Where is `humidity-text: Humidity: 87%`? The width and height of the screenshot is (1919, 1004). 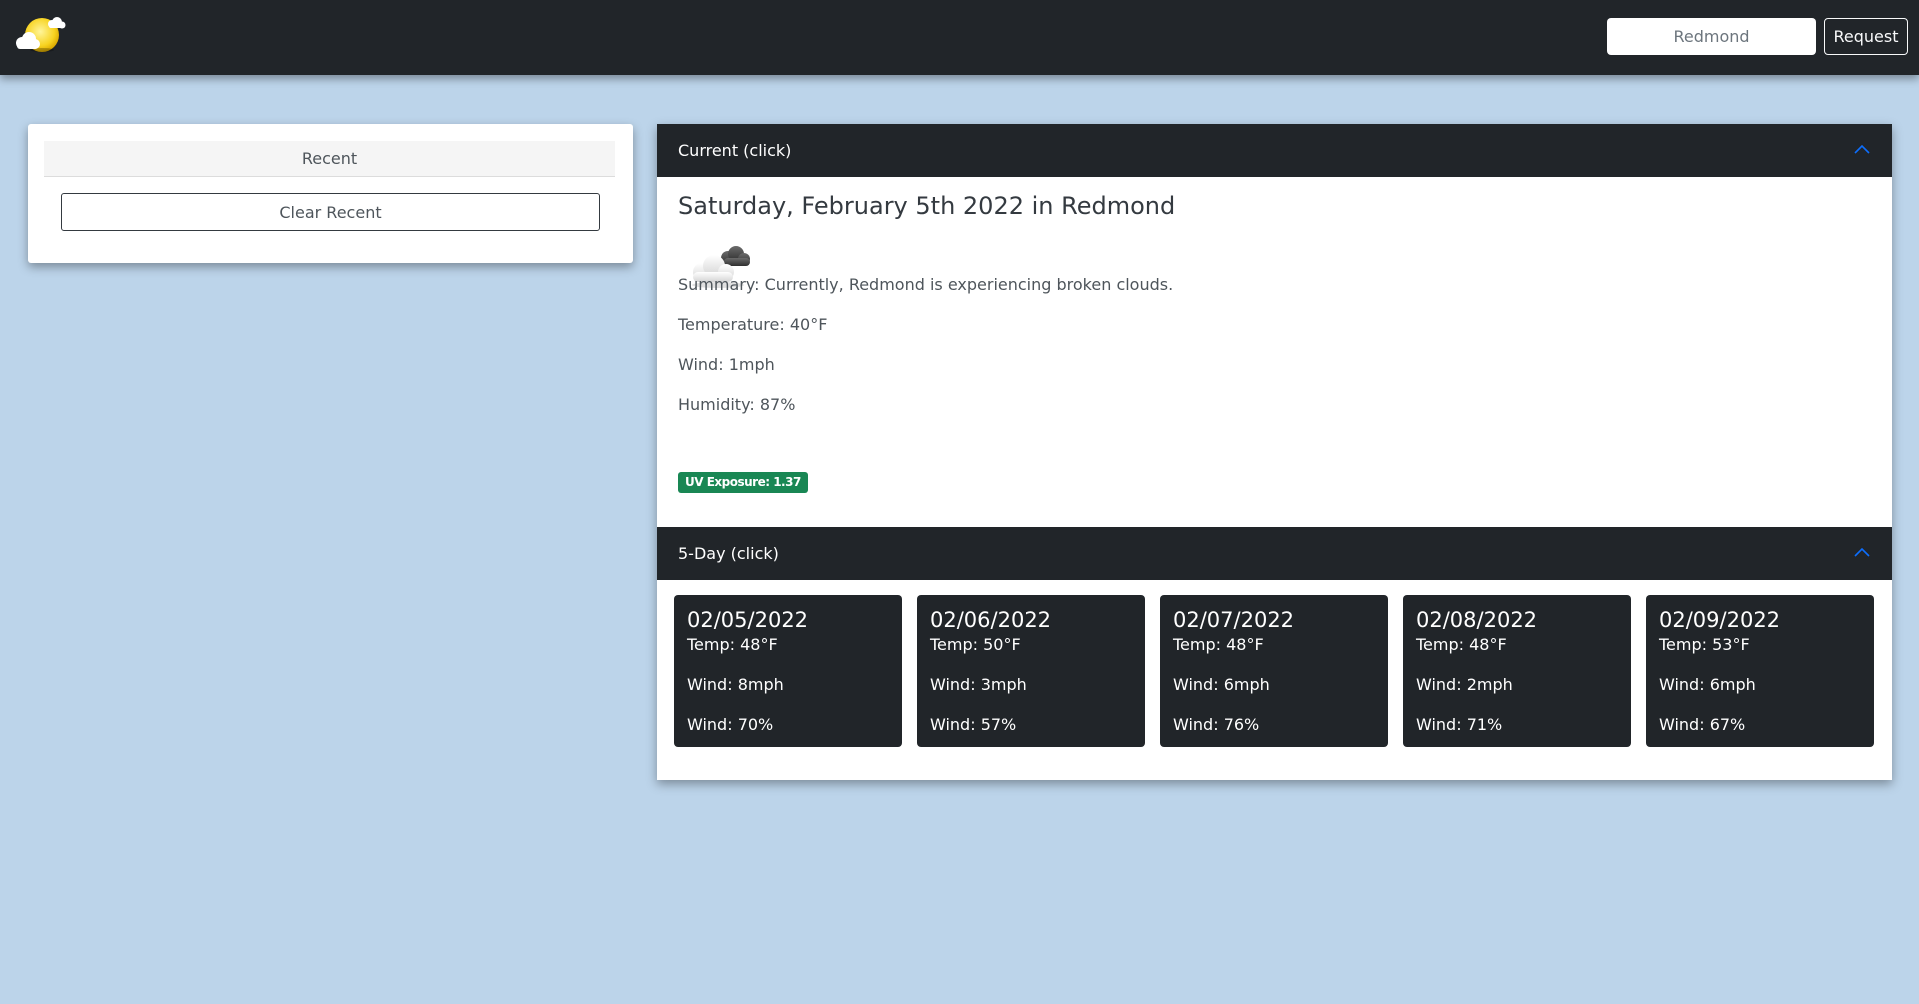
humidity-text: Humidity: 87% is located at coordinates (737, 404).